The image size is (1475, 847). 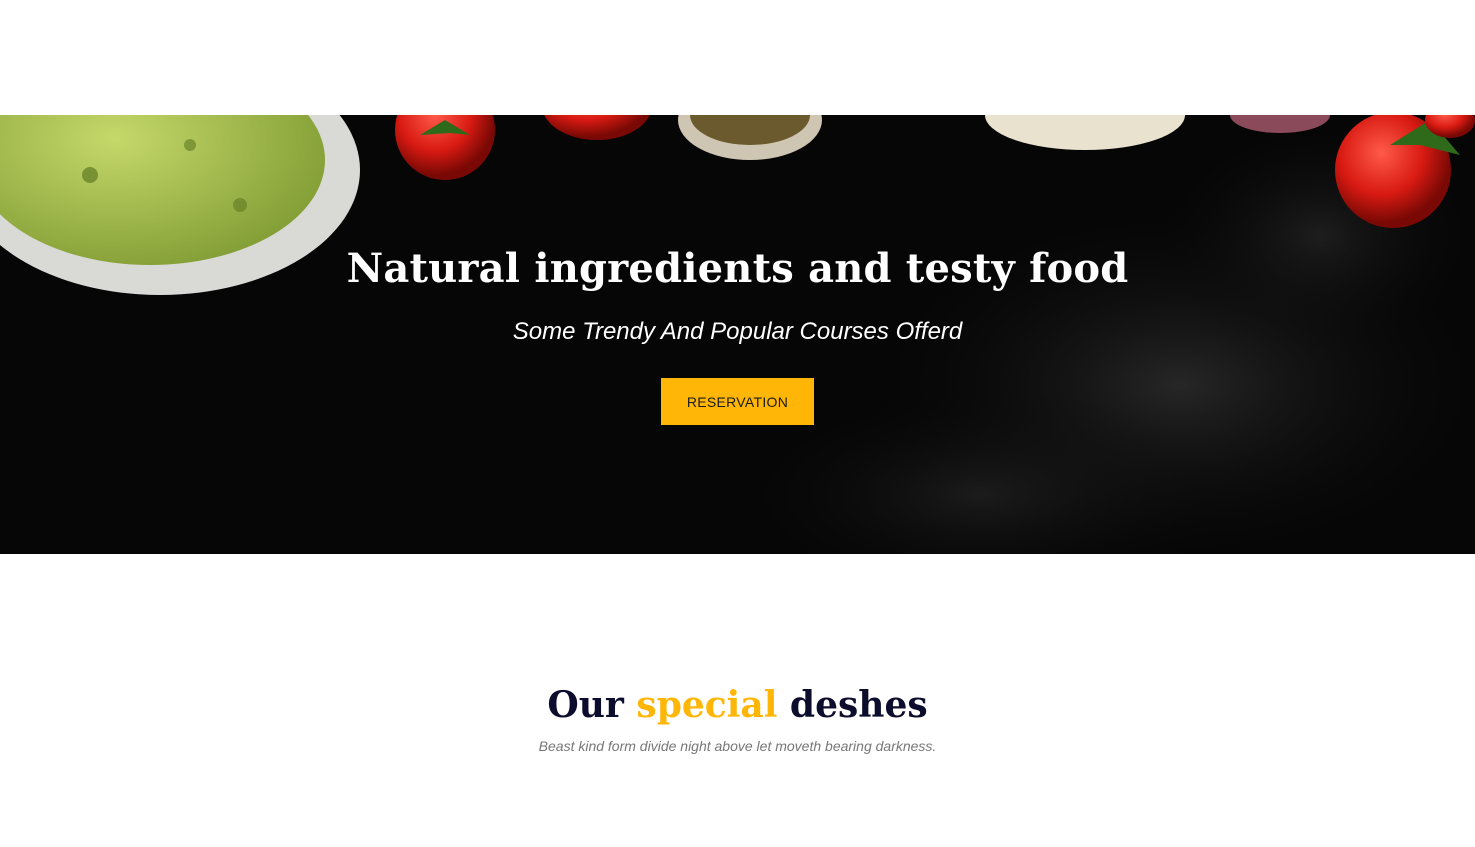 What do you see at coordinates (585, 705) in the screenshot?
I see `section-title-part1: Our` at bounding box center [585, 705].